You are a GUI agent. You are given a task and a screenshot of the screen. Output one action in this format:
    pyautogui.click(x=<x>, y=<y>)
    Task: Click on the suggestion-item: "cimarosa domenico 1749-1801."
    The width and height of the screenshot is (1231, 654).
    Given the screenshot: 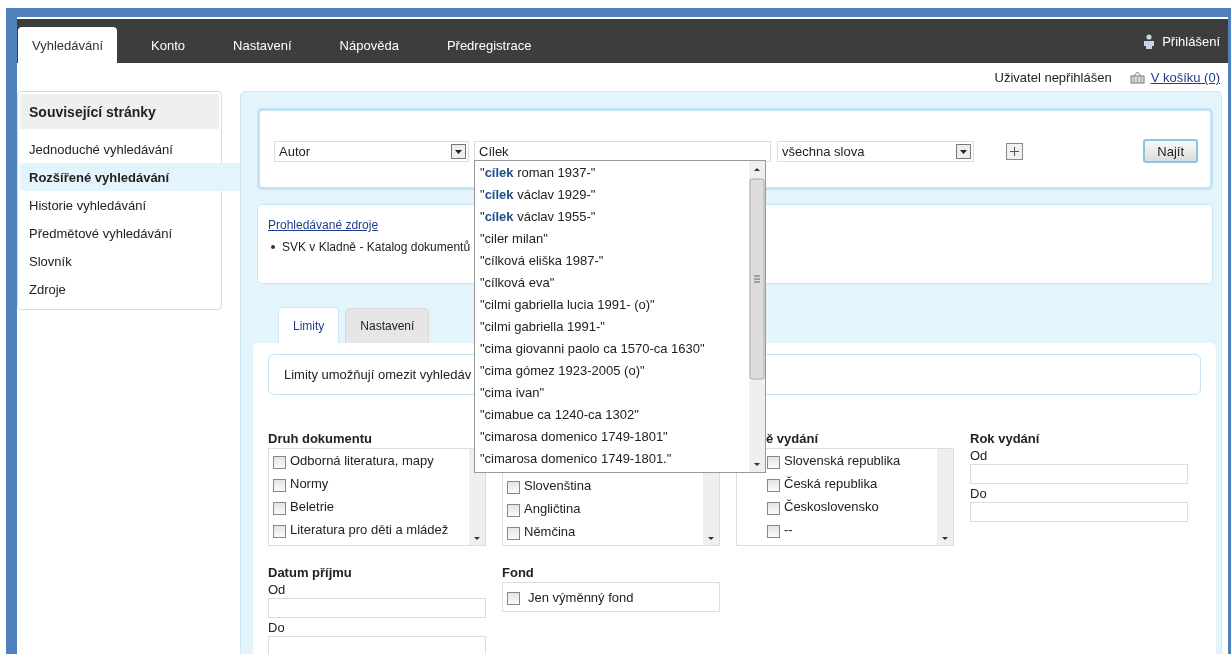 What is the action you would take?
    pyautogui.click(x=612, y=458)
    